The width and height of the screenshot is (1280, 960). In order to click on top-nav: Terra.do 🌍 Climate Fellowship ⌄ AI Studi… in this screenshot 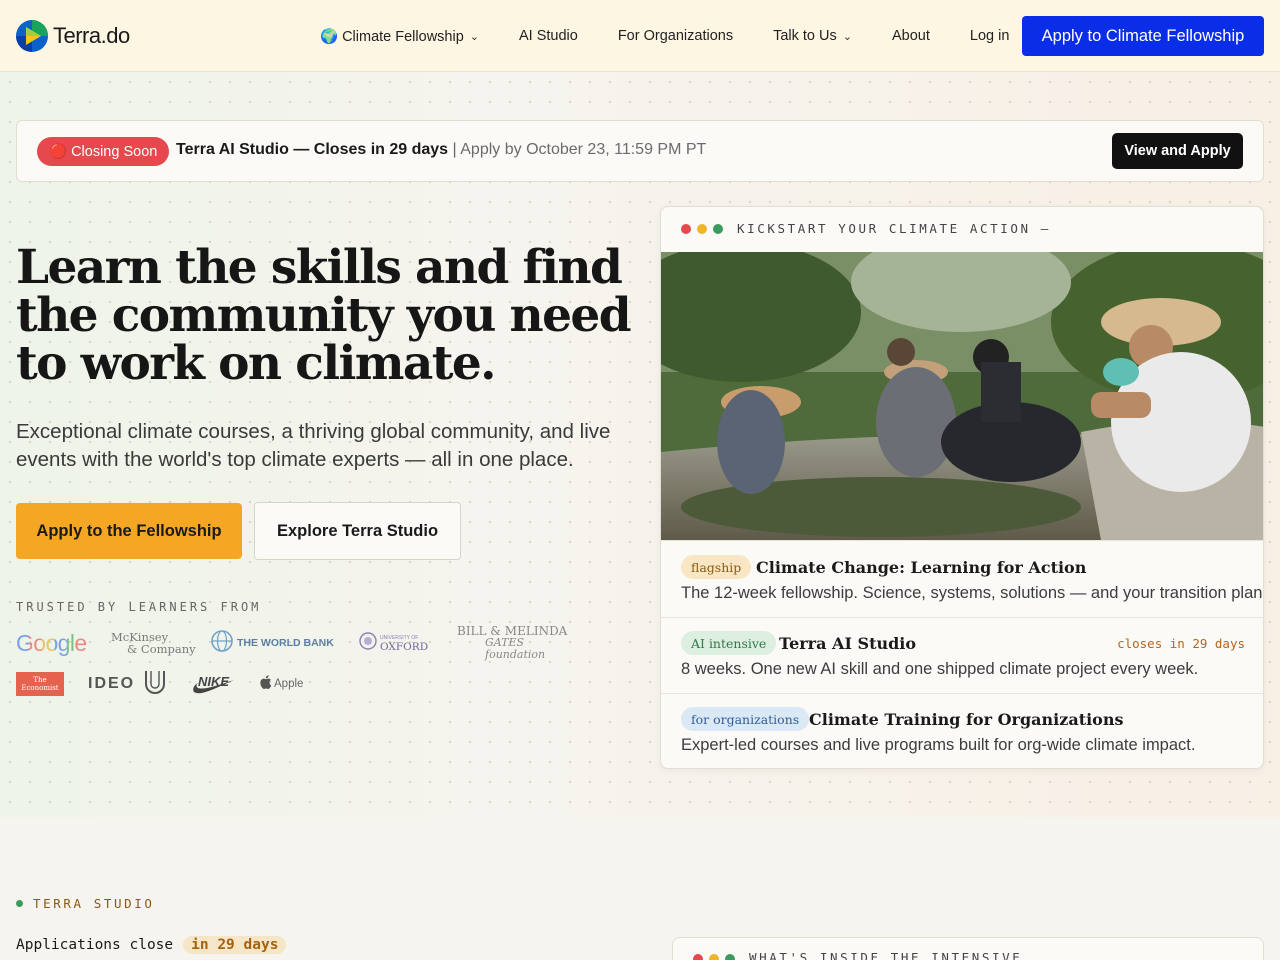, I will do `click(640, 36)`.